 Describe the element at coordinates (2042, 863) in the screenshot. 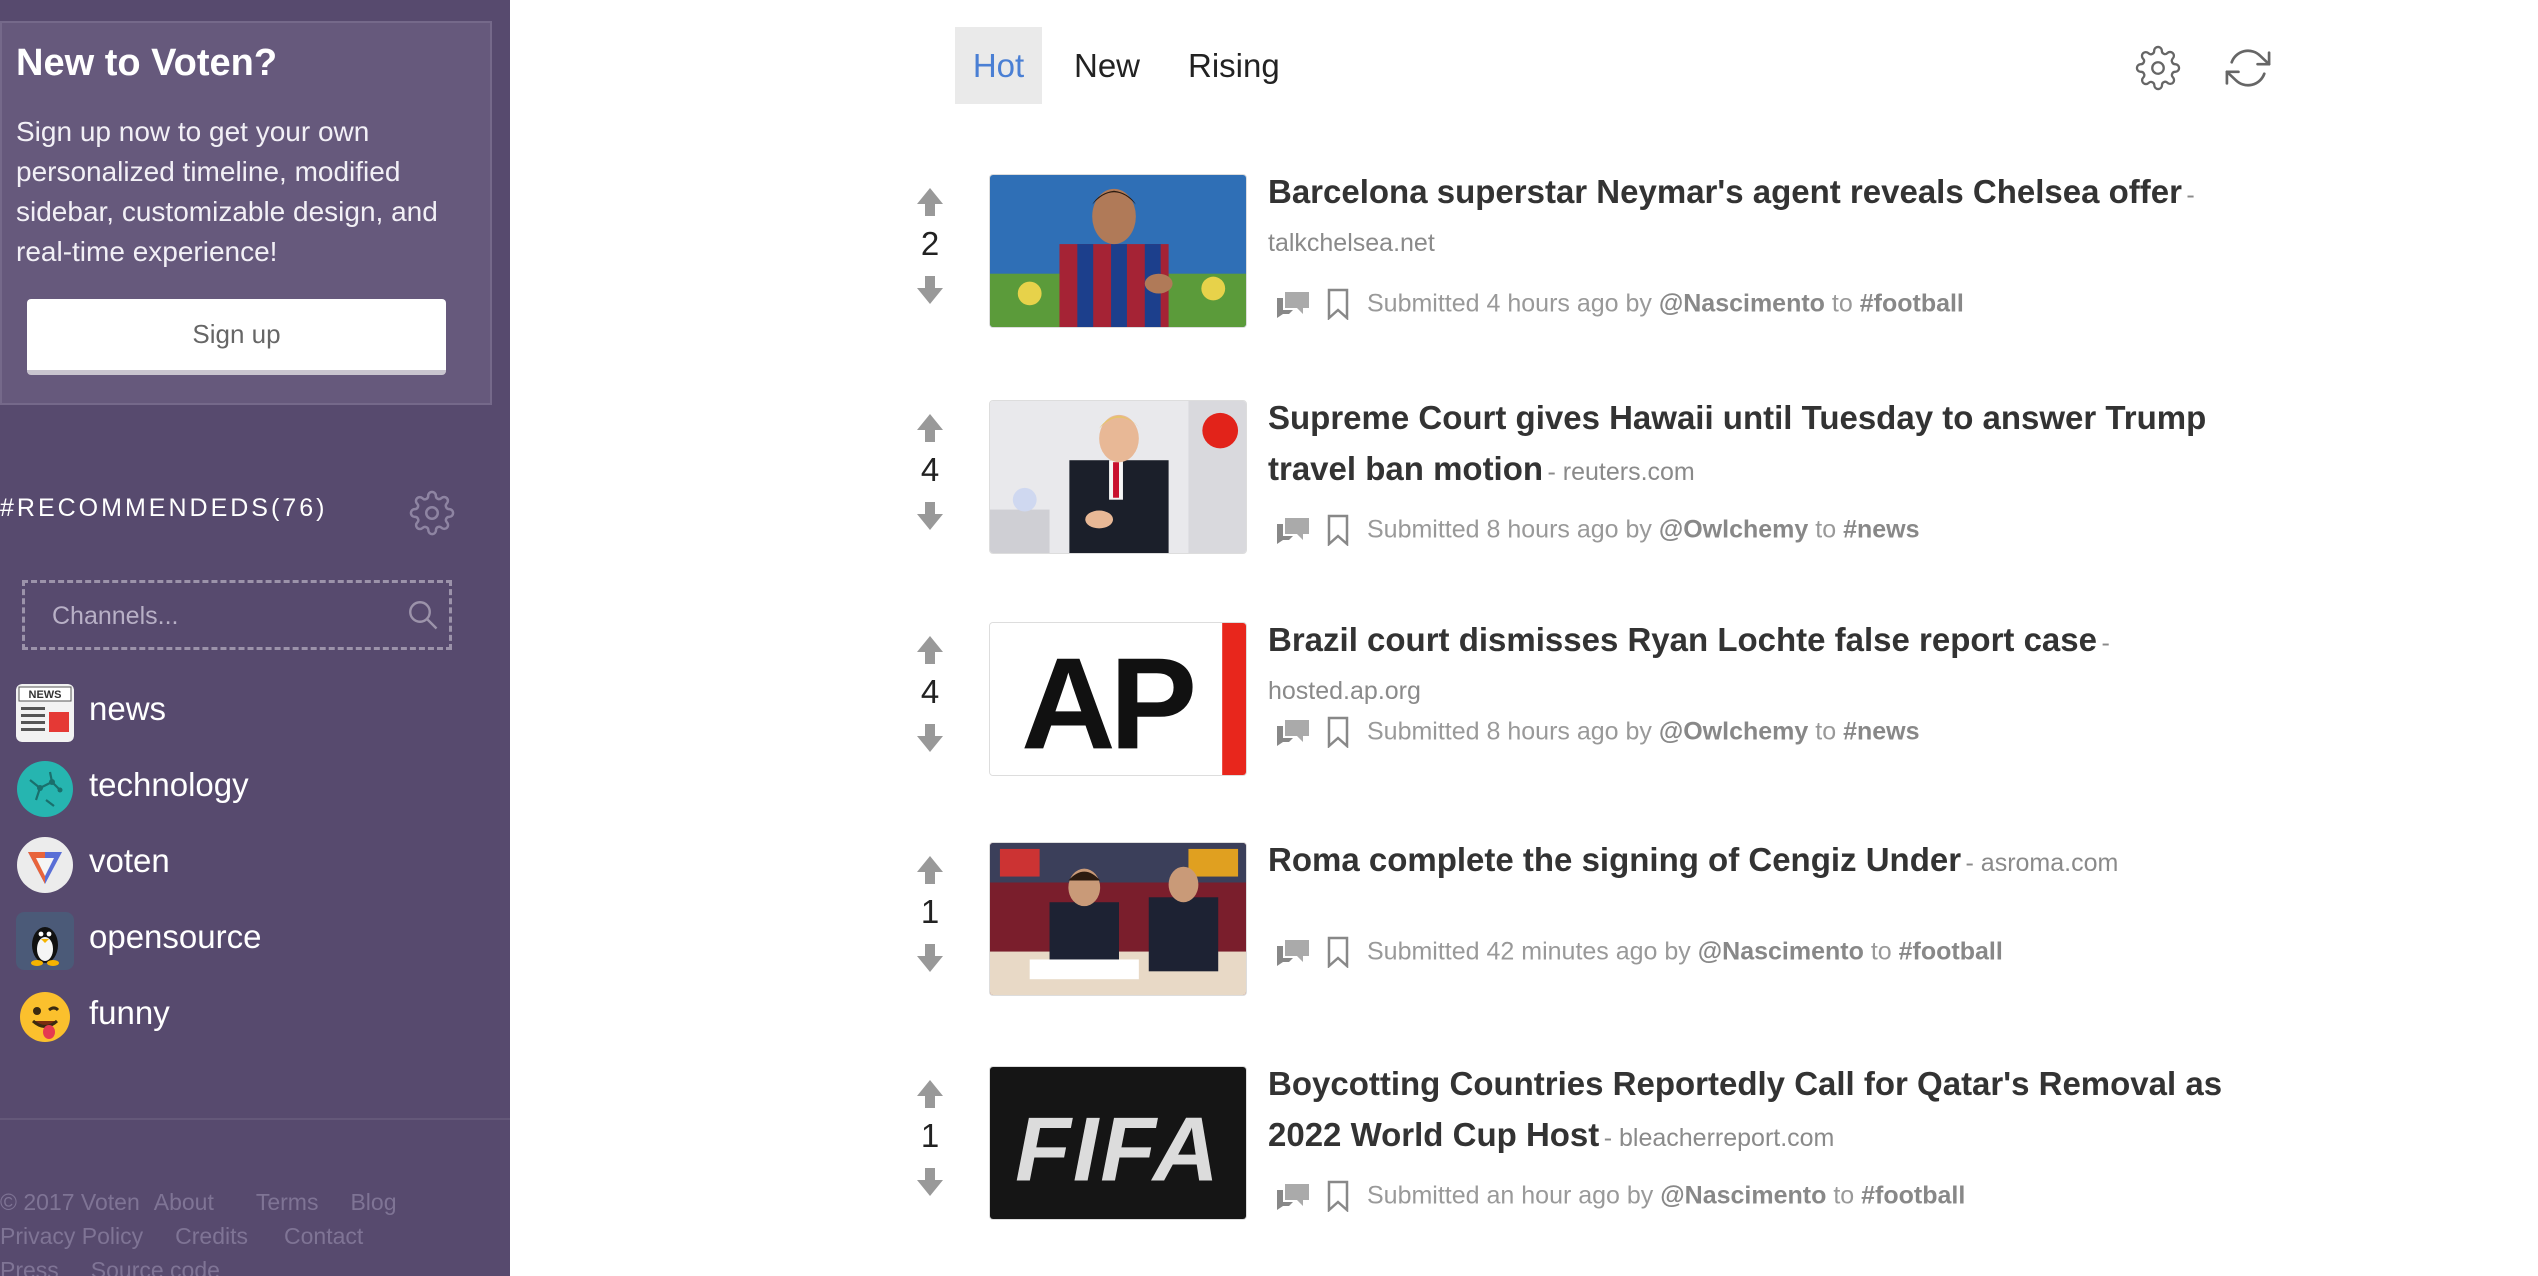

I see `post-domain: - asroma.com` at that location.